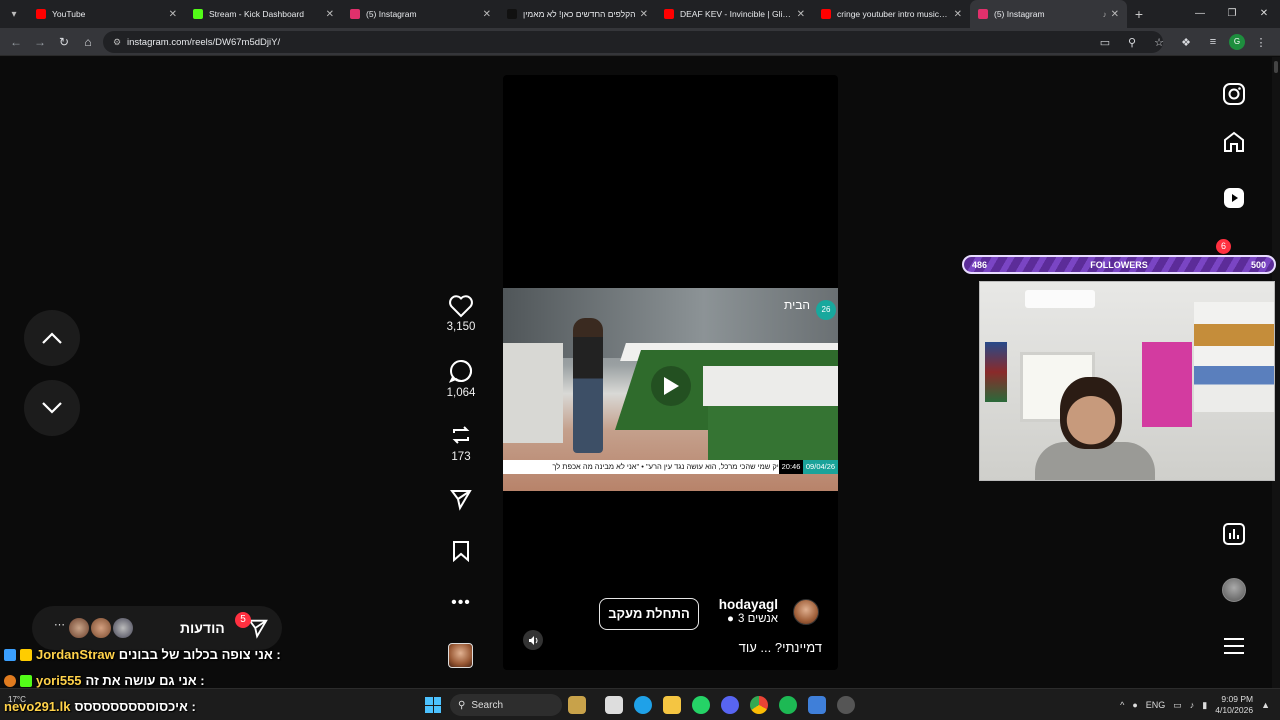 The width and height of the screenshot is (1280, 720). What do you see at coordinates (759, 705) in the screenshot?
I see `chrome-icon` at bounding box center [759, 705].